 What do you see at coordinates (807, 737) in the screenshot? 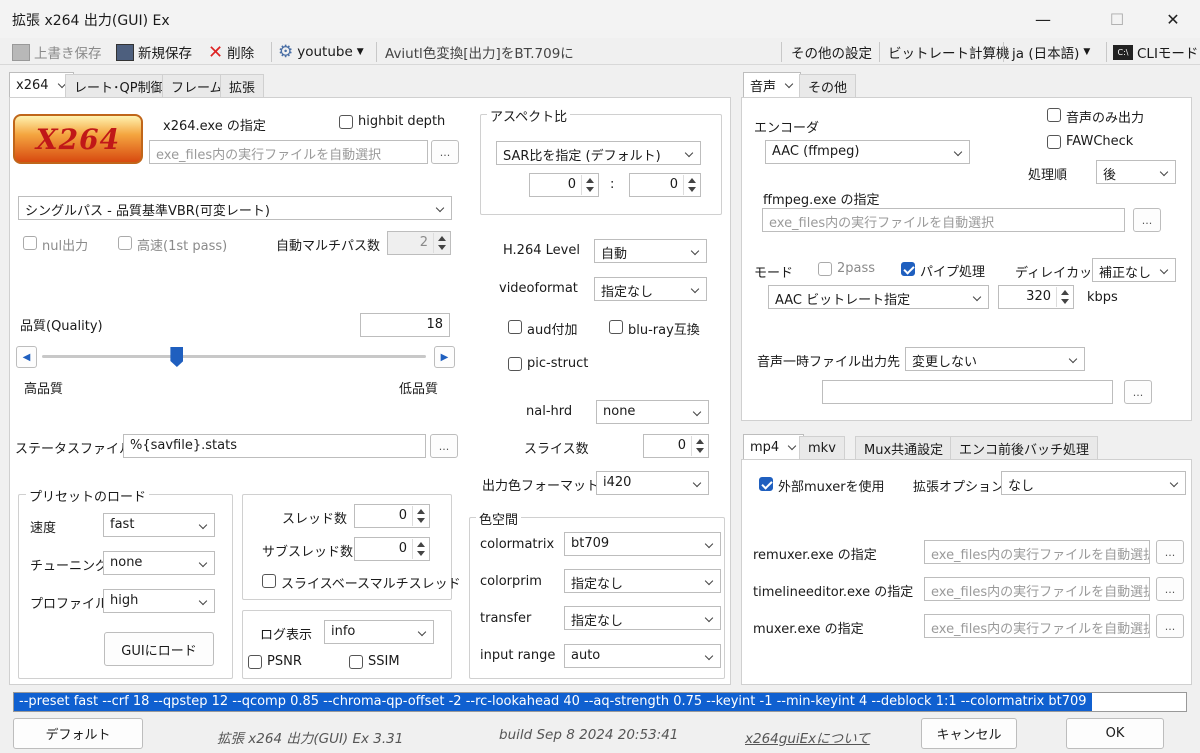
I see `about-link: x264guiExについて` at bounding box center [807, 737].